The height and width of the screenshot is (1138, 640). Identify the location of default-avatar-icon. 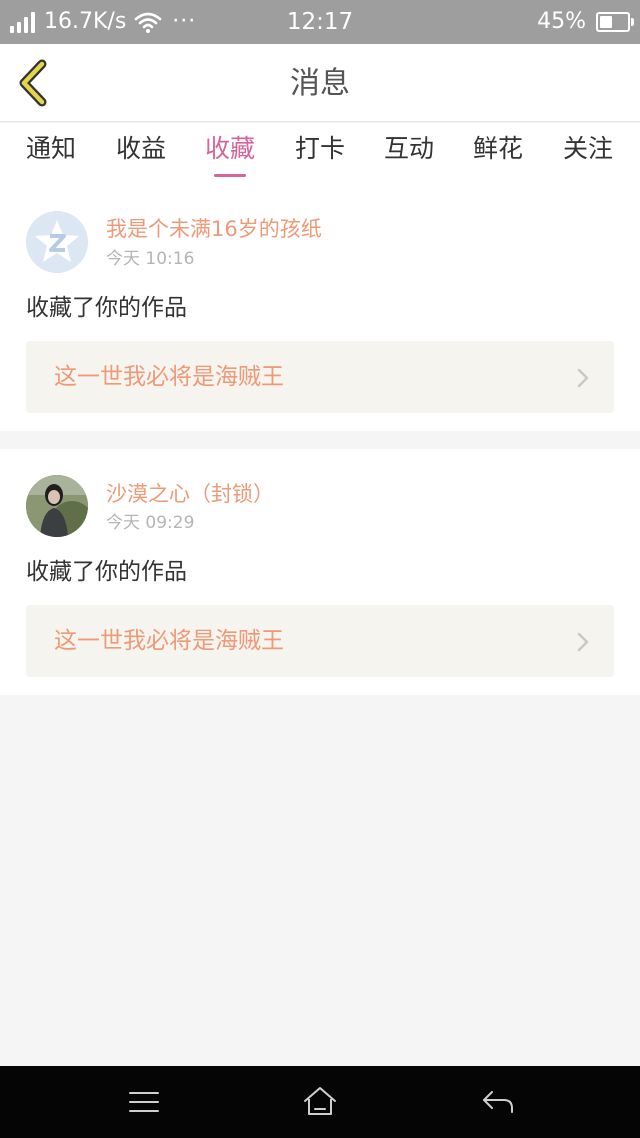
(57, 242).